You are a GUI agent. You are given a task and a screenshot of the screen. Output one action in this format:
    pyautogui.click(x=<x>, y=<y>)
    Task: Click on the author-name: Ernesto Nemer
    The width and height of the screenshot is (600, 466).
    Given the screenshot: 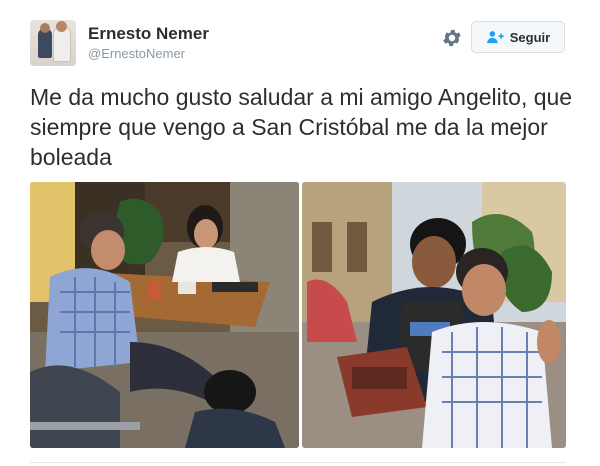 What is the action you would take?
    pyautogui.click(x=148, y=34)
    